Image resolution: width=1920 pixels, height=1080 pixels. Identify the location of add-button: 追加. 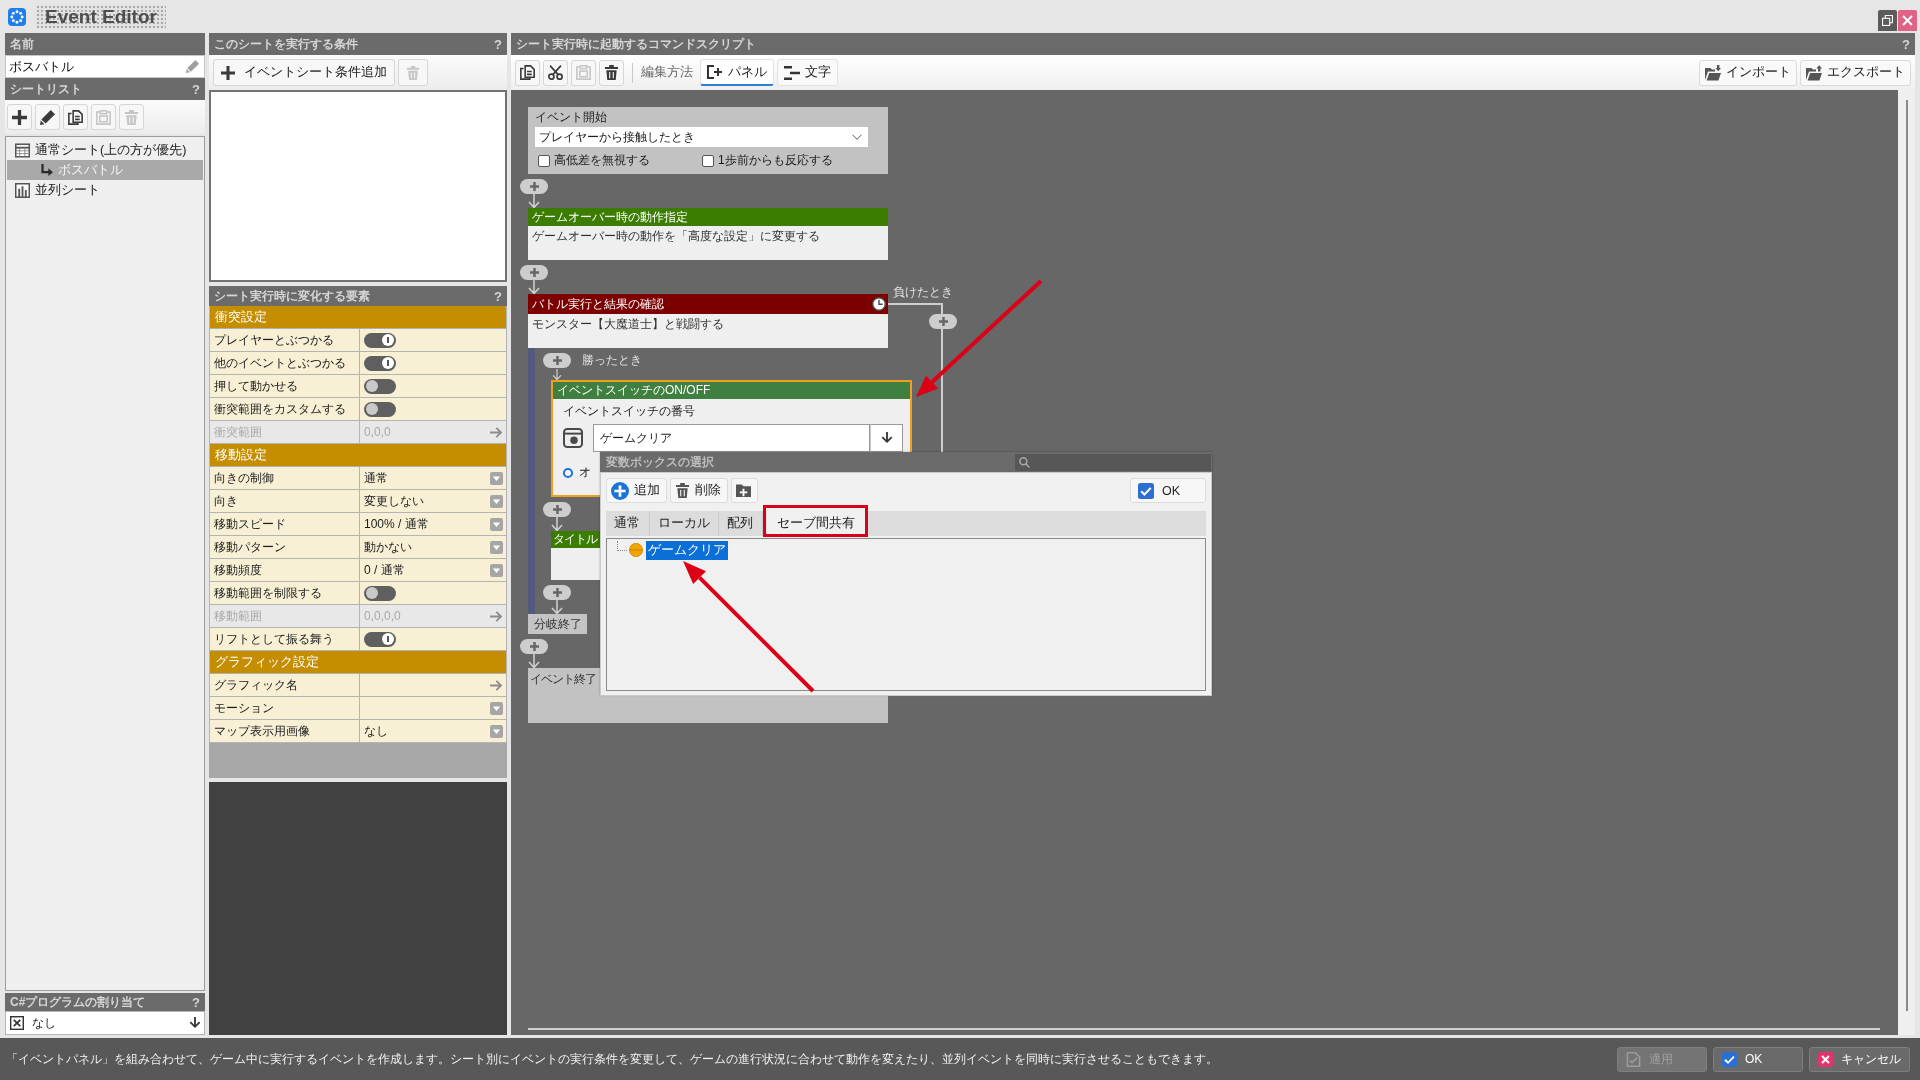
(636, 490).